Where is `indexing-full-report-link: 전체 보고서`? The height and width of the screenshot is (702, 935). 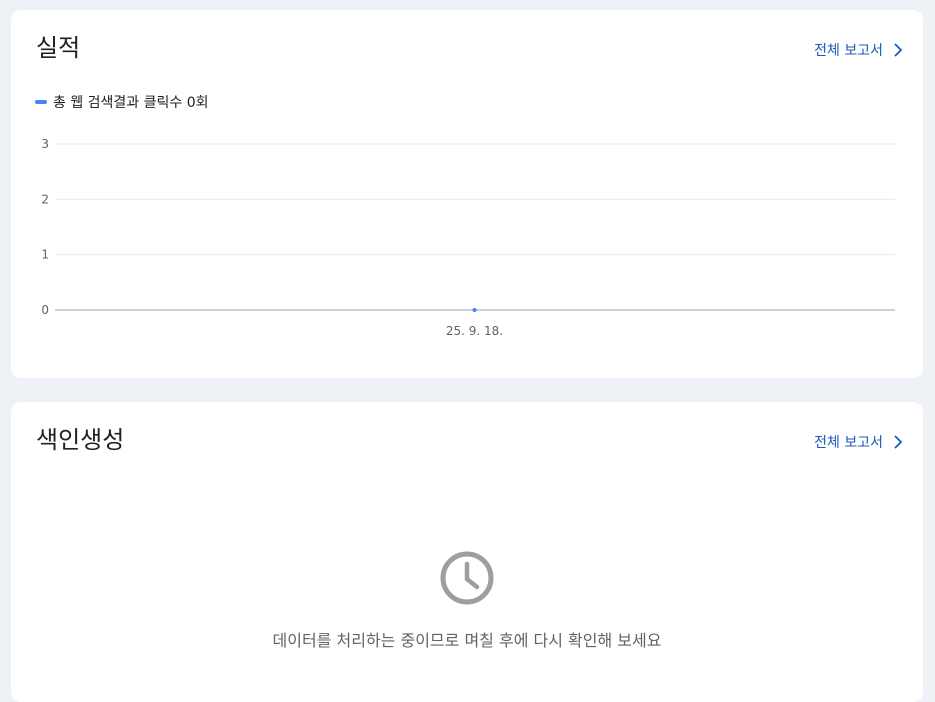 indexing-full-report-link: 전체 보고서 is located at coordinates (858, 442).